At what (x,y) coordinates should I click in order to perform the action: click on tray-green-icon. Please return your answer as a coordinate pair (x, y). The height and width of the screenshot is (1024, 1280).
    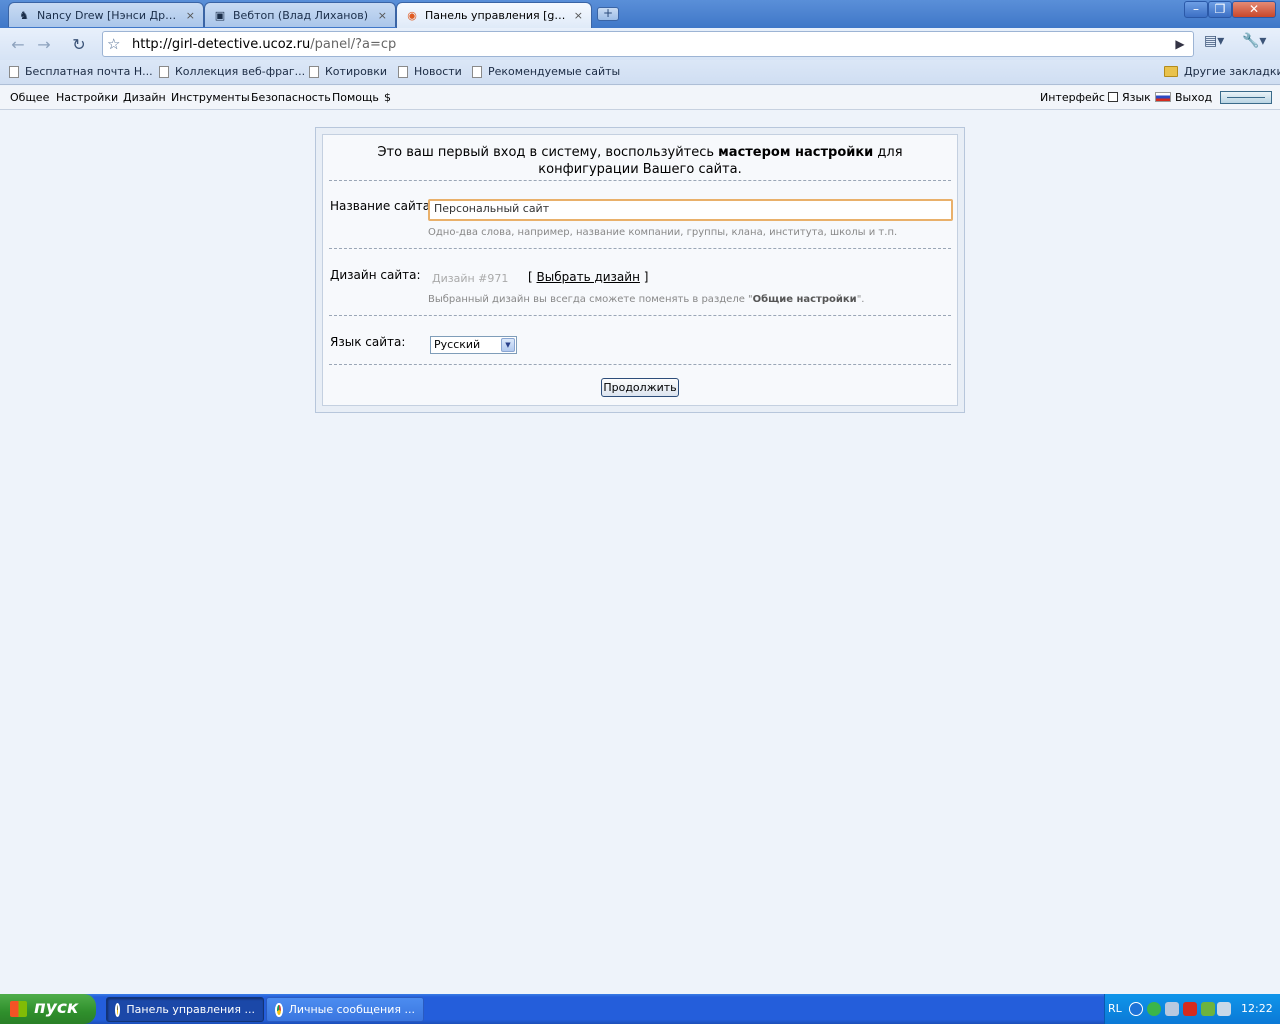
    Looking at the image, I should click on (1154, 1009).